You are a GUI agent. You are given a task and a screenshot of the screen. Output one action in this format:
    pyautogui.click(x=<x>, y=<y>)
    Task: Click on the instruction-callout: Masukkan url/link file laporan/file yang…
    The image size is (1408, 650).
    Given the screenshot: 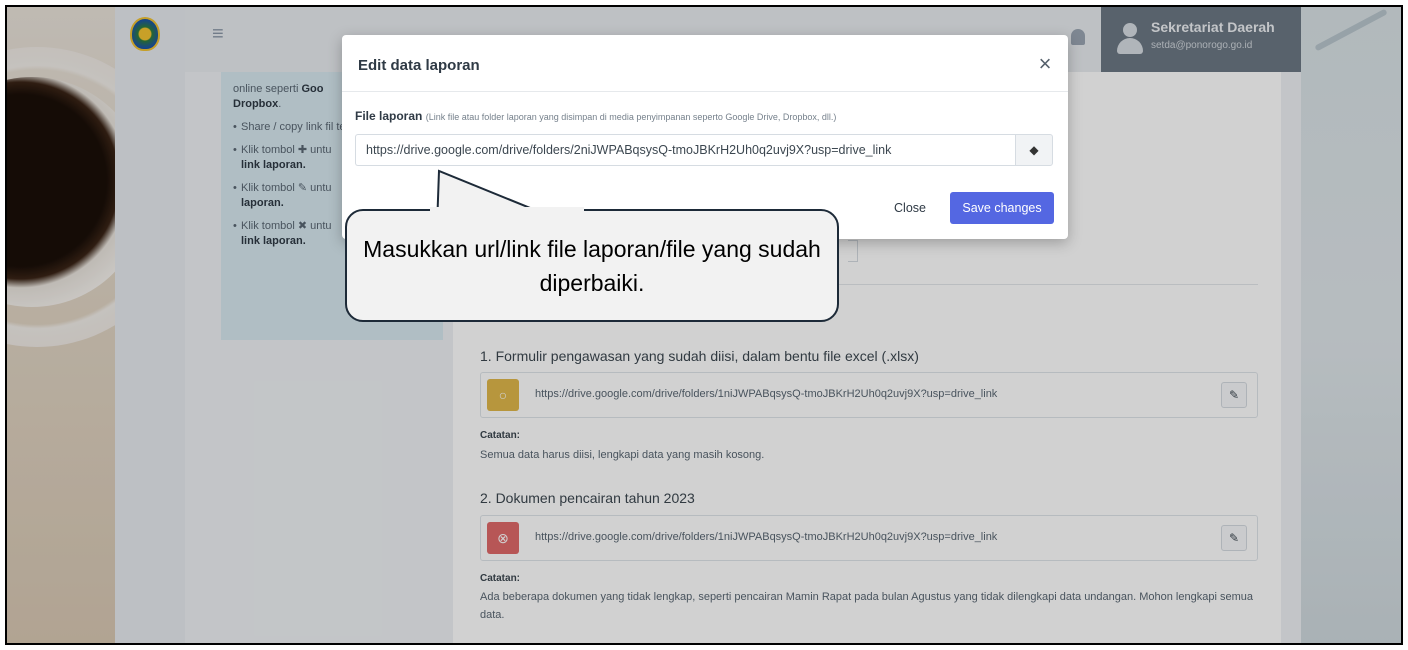 What is the action you would take?
    pyautogui.click(x=592, y=265)
    